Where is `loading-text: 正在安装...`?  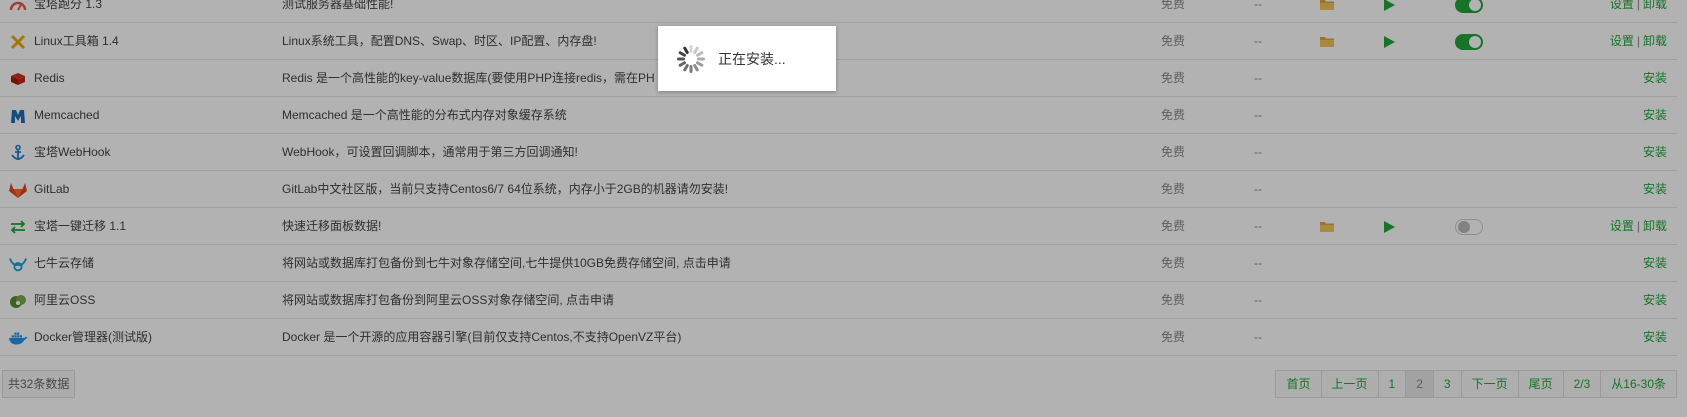
loading-text: 正在安装... is located at coordinates (752, 58).